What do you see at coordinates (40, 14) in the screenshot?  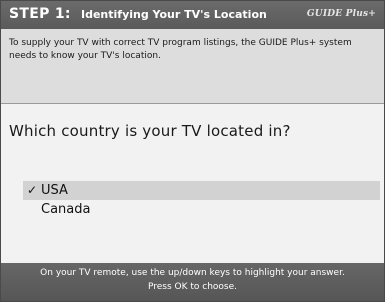 I see `step-number: STEP 1:` at bounding box center [40, 14].